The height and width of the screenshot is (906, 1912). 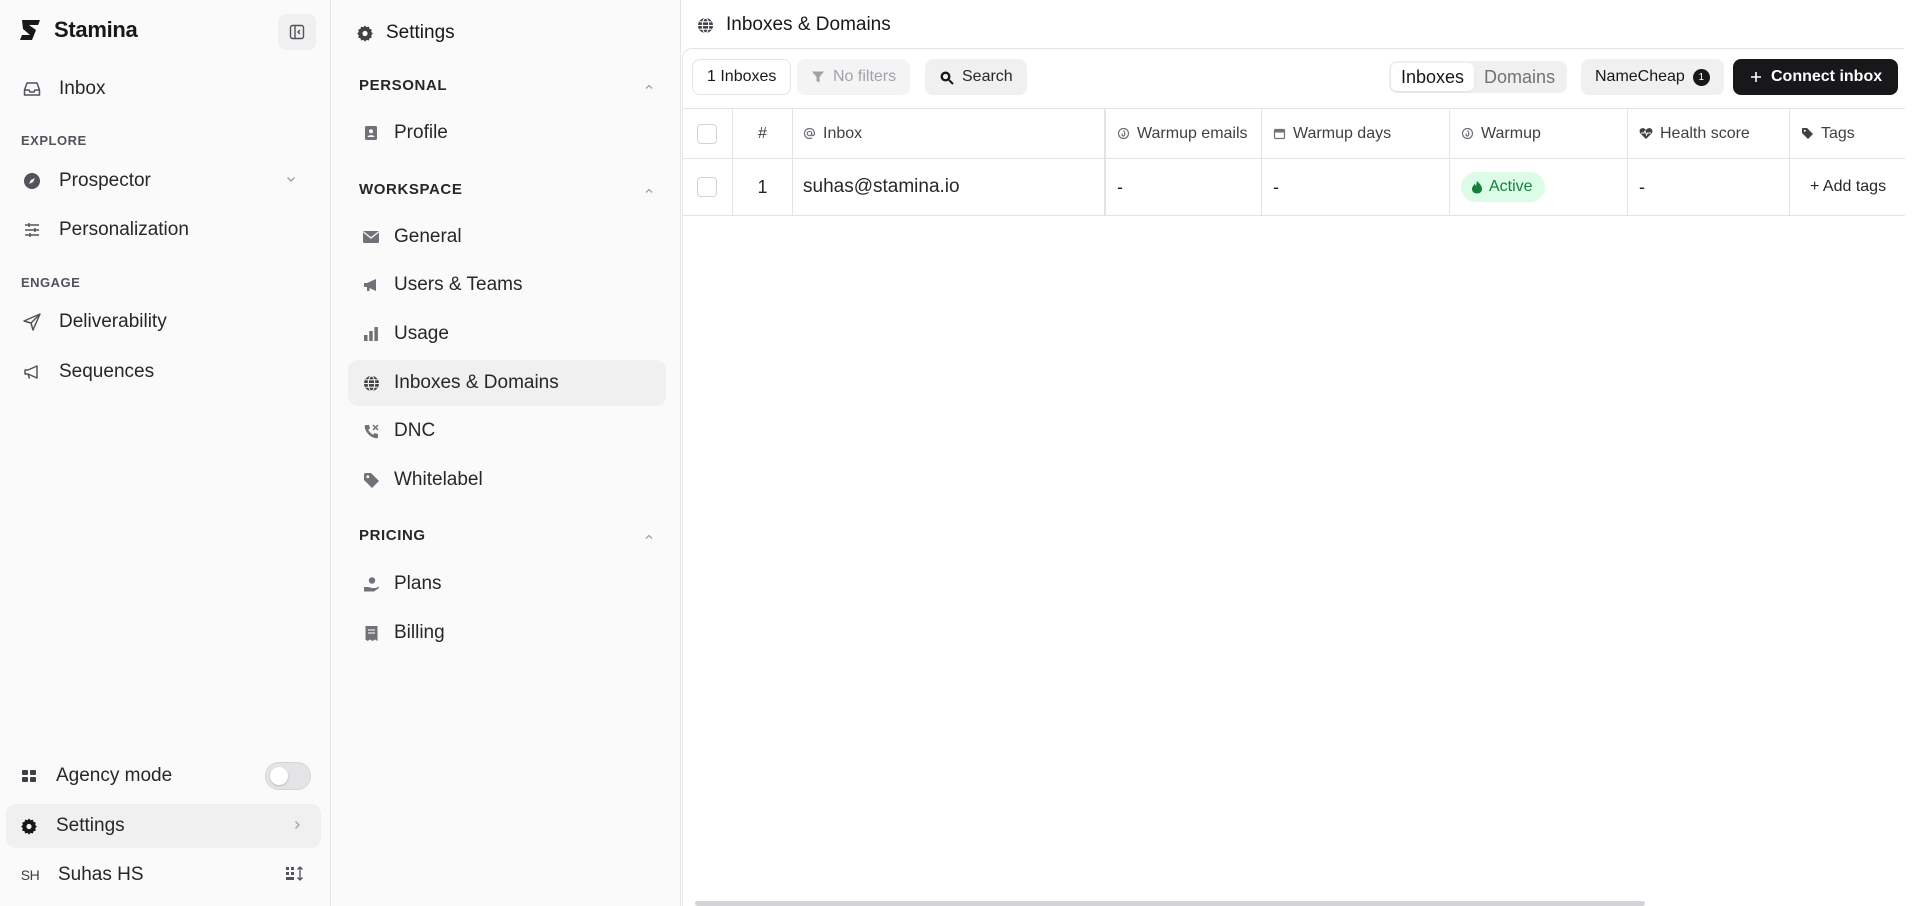 What do you see at coordinates (164, 230) in the screenshot?
I see `sidebar-item-personalization: Personalization` at bounding box center [164, 230].